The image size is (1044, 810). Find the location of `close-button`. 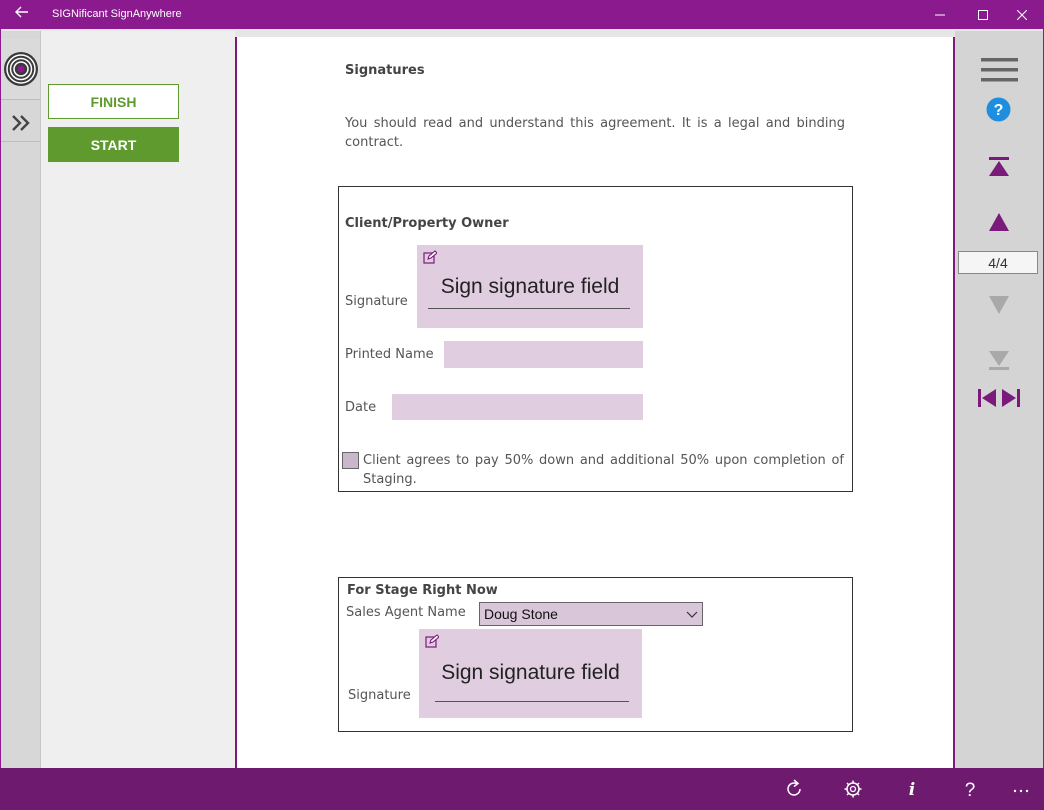

close-button is located at coordinates (1021, 14).